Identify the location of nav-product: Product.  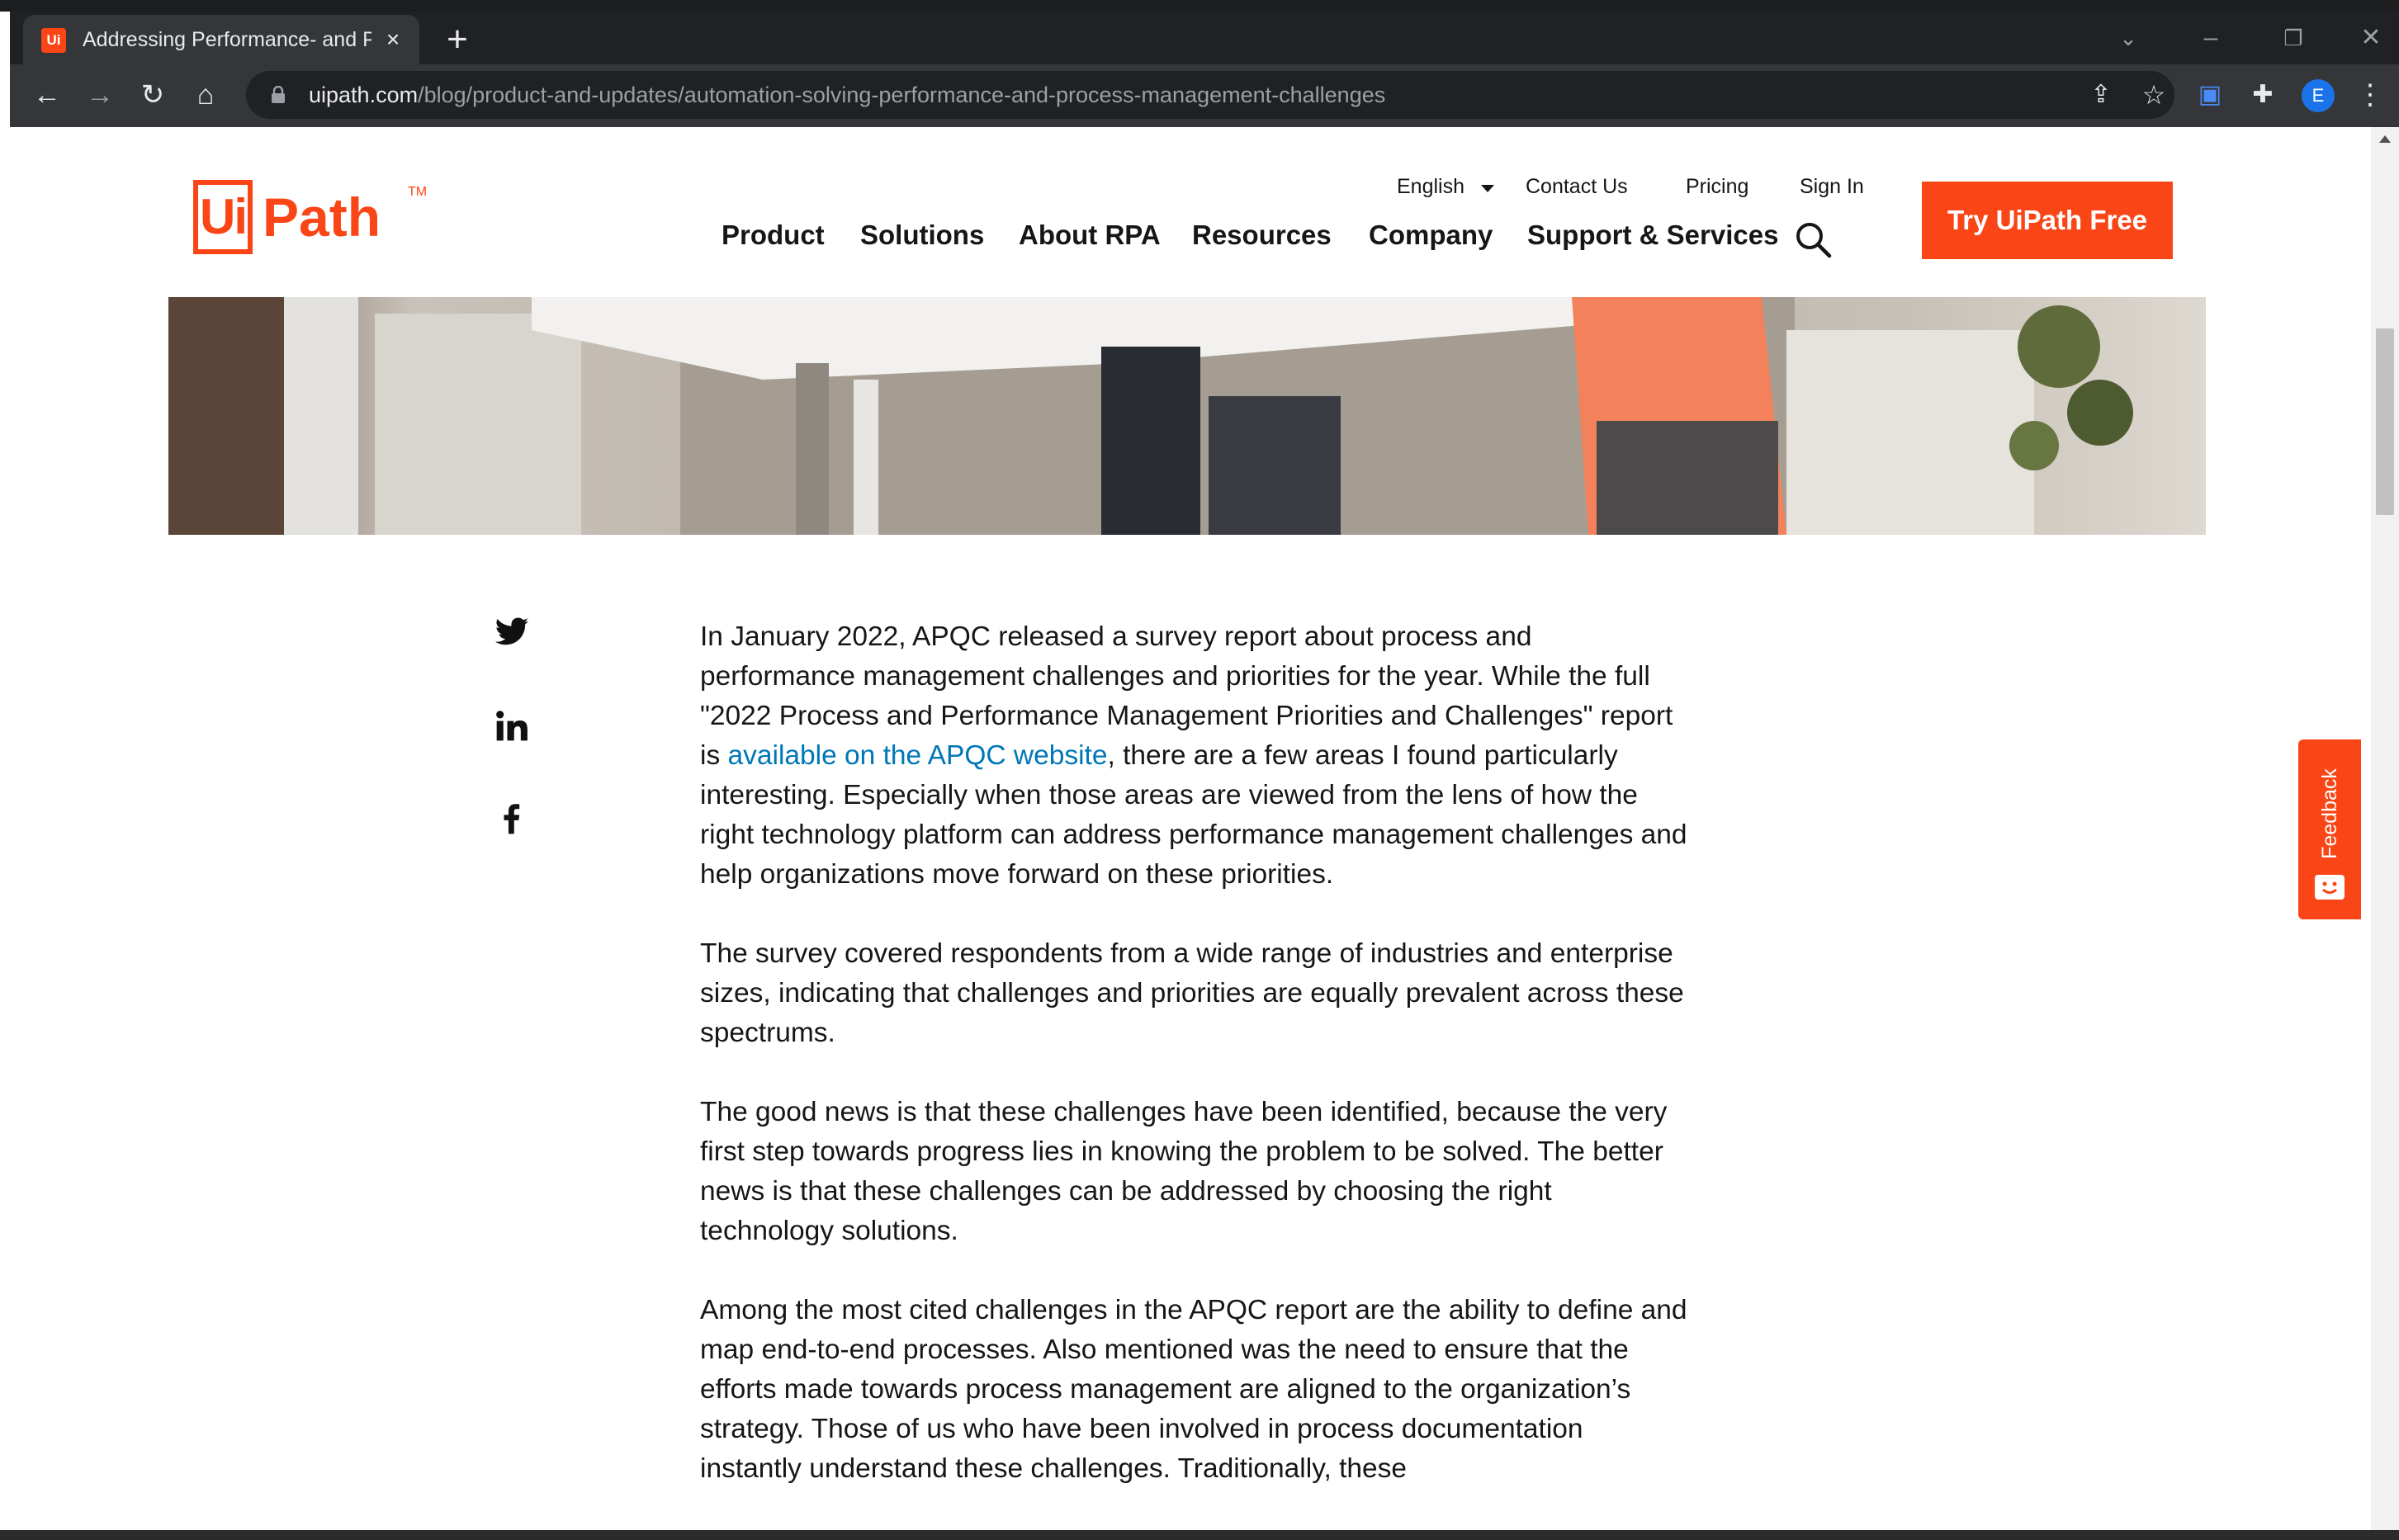
(773, 235).